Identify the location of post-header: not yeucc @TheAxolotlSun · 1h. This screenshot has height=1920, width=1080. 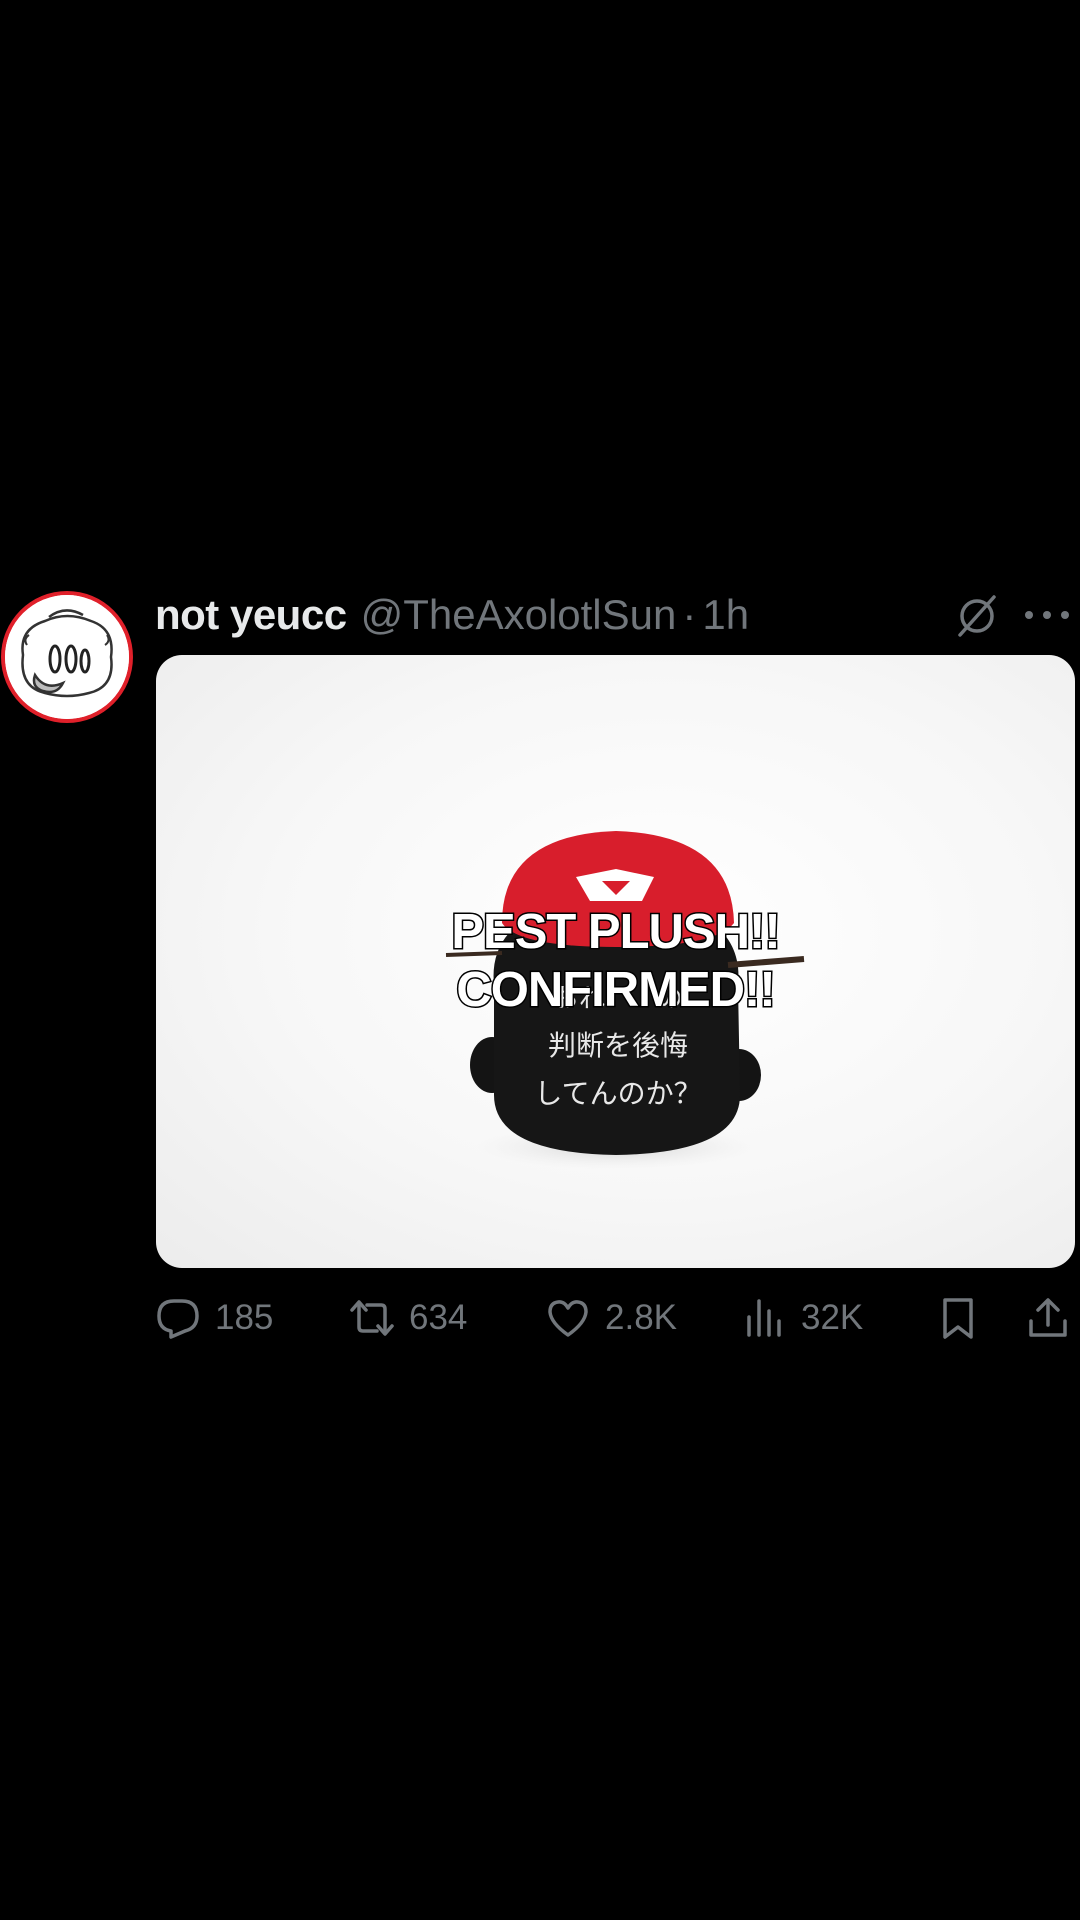
(617, 615).